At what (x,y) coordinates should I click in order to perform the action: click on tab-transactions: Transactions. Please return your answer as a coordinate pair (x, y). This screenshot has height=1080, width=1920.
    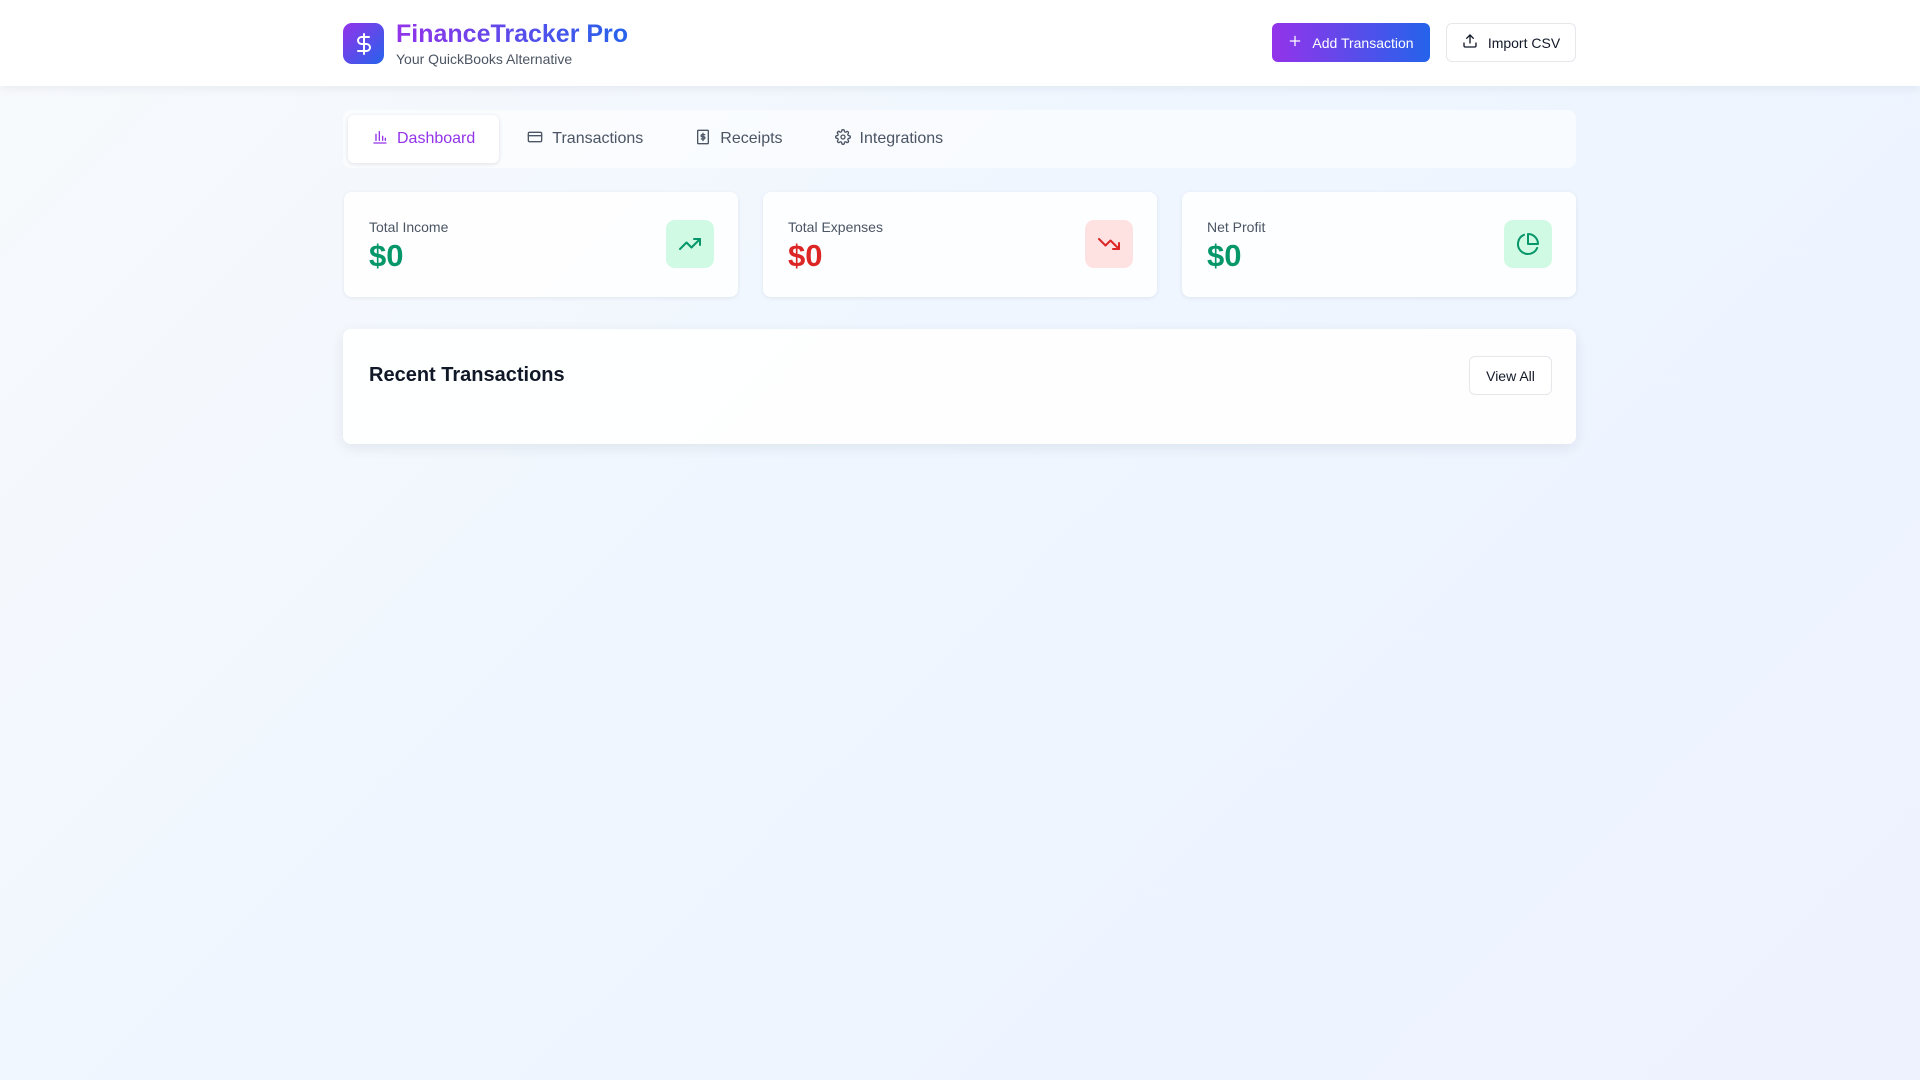
    Looking at the image, I should click on (585, 139).